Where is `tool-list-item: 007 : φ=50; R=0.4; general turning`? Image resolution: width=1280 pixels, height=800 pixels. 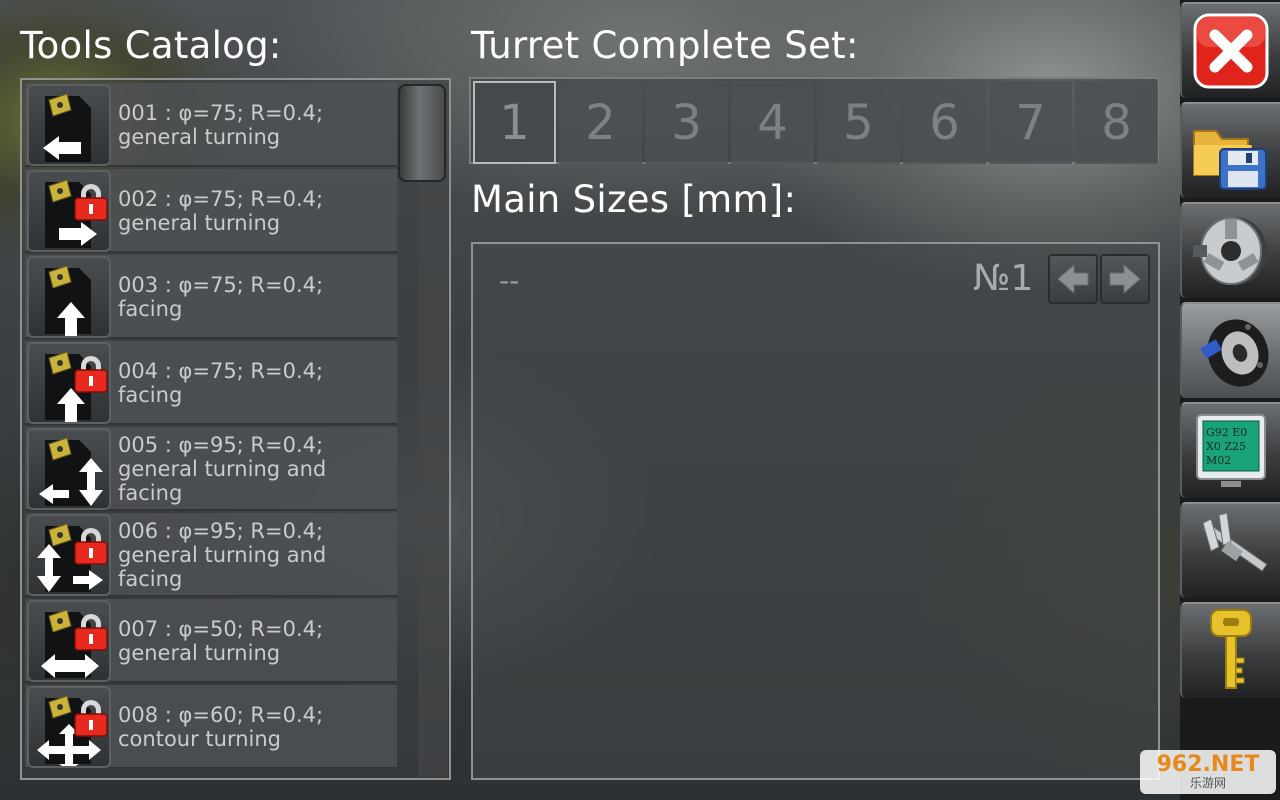 tool-list-item: 007 : φ=50; R=0.4; general turning is located at coordinates (211, 641).